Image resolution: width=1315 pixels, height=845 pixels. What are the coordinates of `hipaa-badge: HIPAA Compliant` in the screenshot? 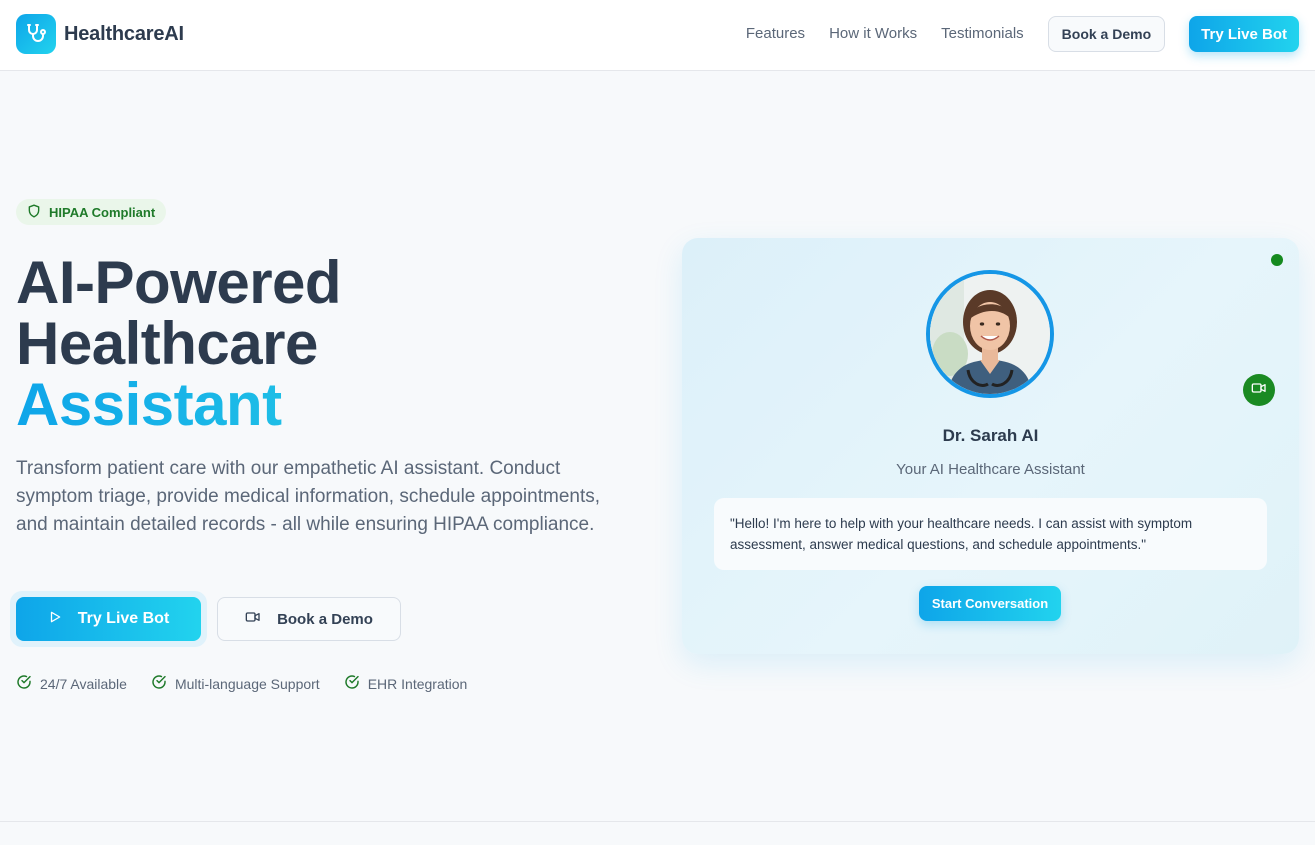 It's located at (91, 212).